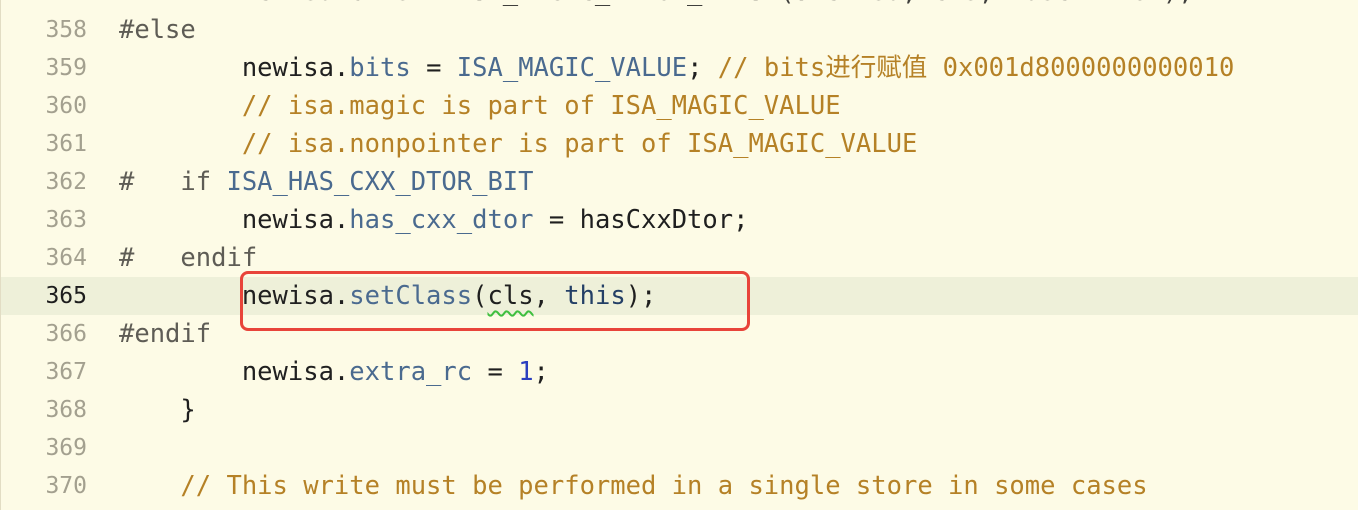  What do you see at coordinates (66, 334) in the screenshot?
I see `line-number: 366` at bounding box center [66, 334].